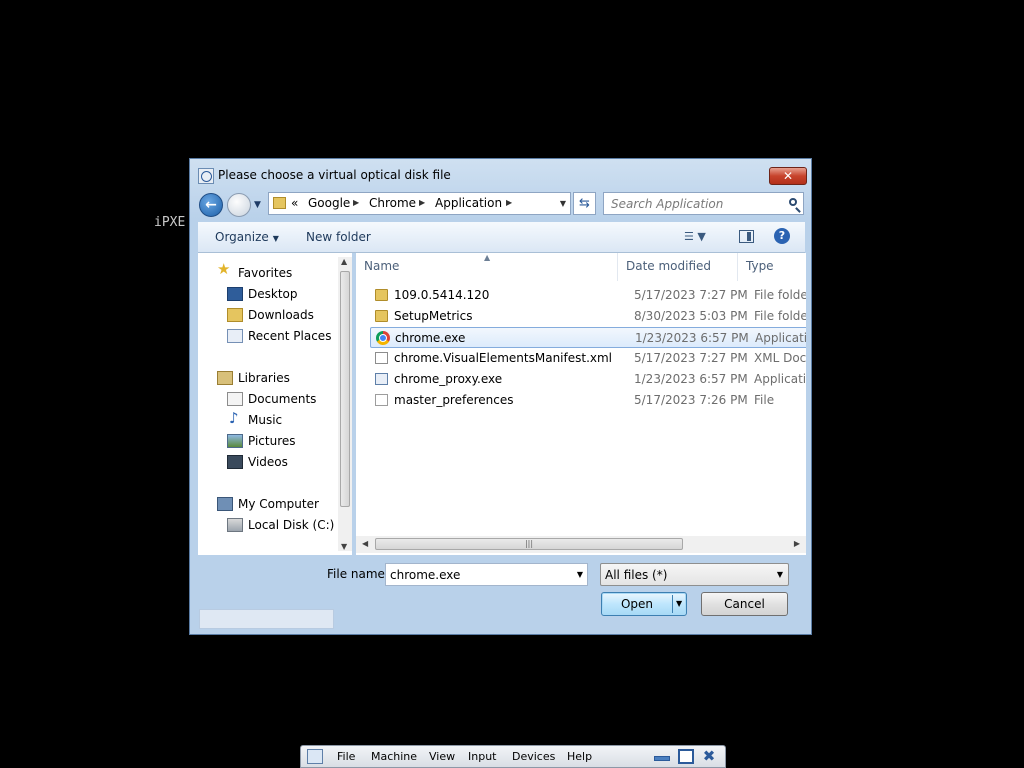 Image resolution: width=1024 pixels, height=768 pixels. Describe the element at coordinates (662, 758) in the screenshot. I see `minimize-icon` at that location.